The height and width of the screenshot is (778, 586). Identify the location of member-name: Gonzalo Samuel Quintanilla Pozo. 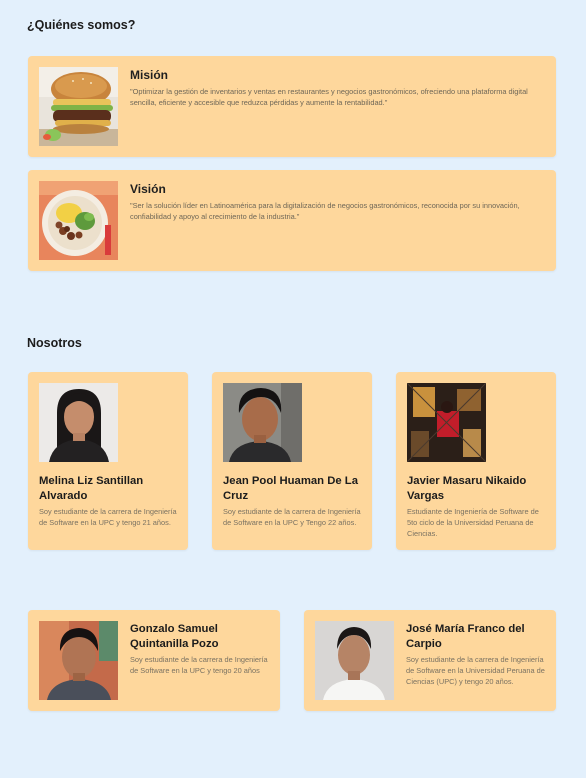
(174, 636).